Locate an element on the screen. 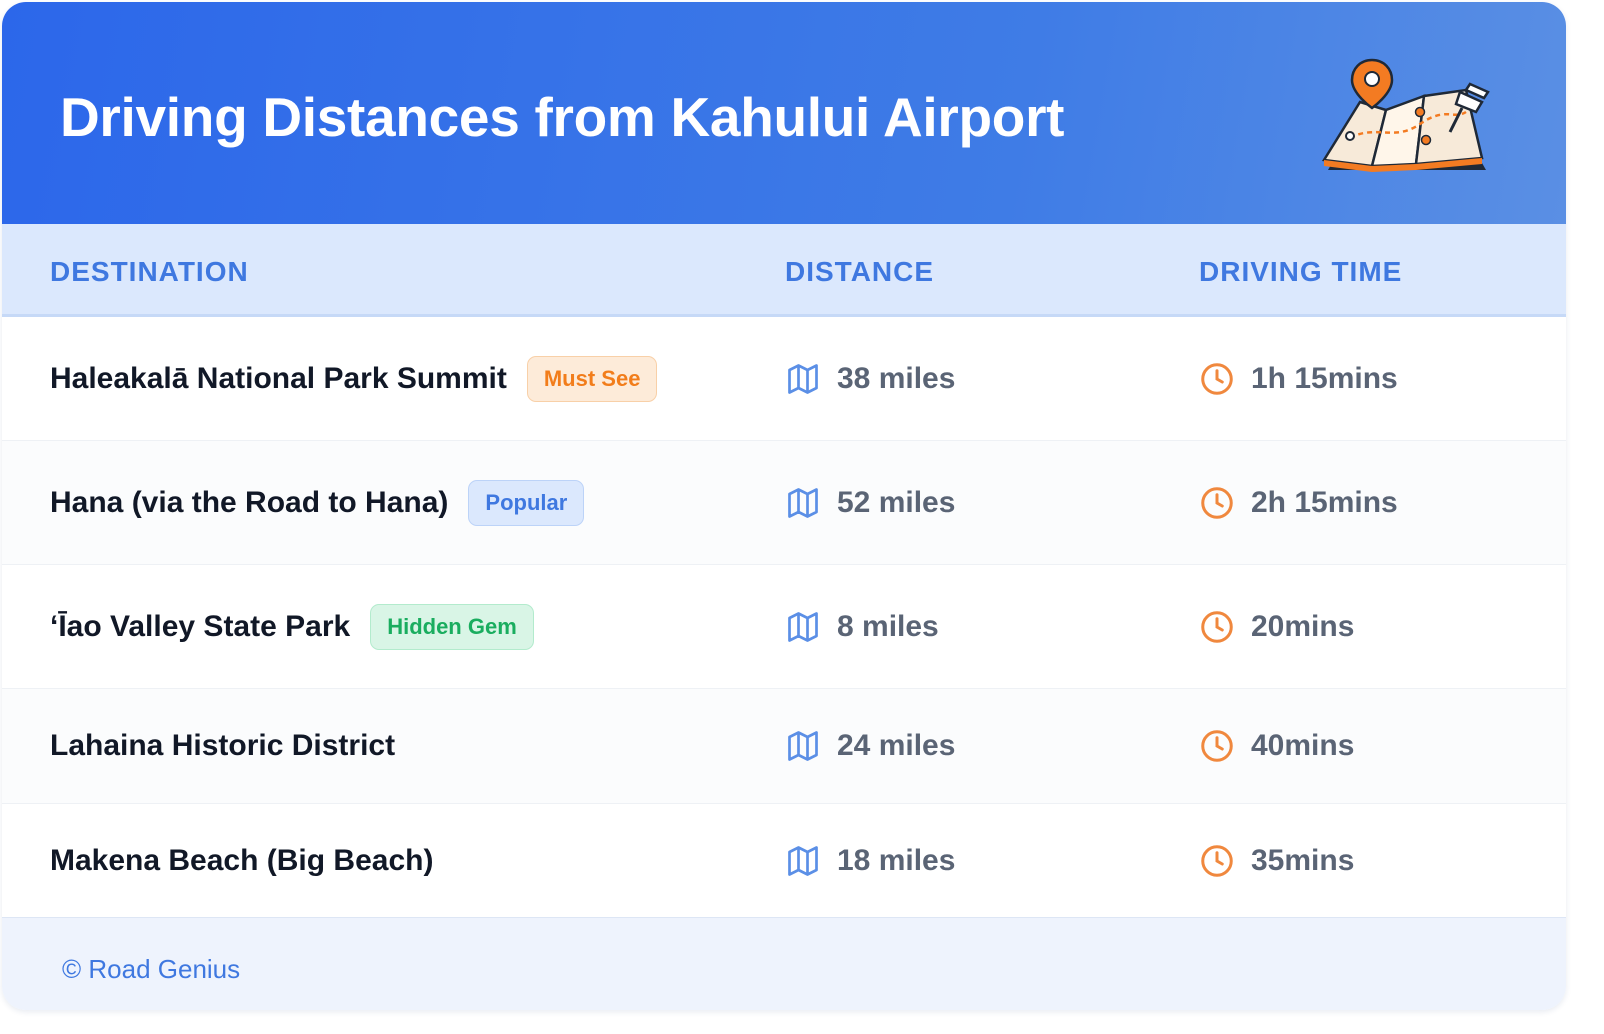  column-header-distance: DISTANCE is located at coordinates (860, 271).